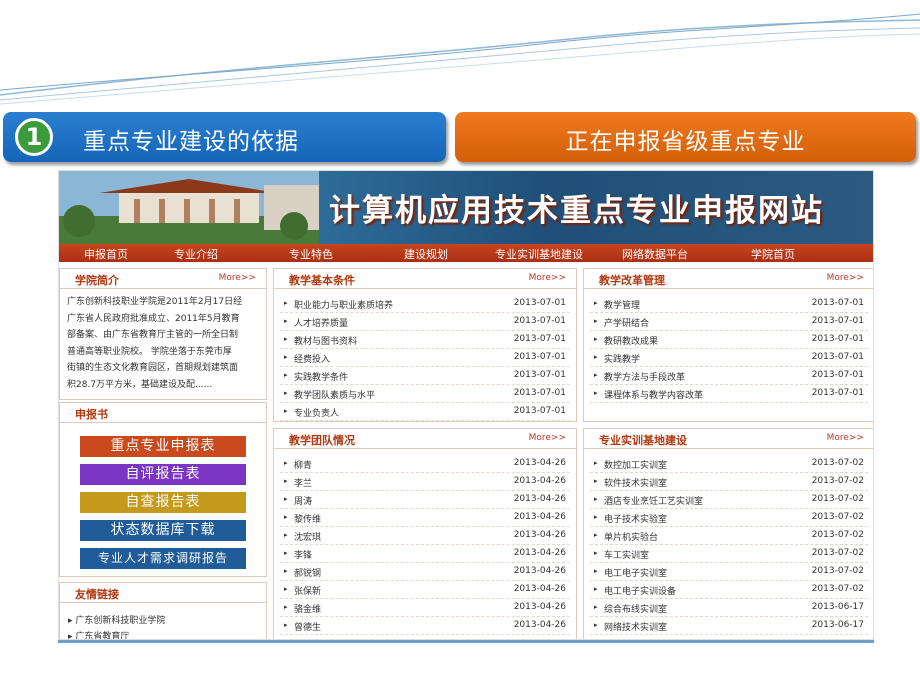 This screenshot has width=920, height=690. Describe the element at coordinates (631, 340) in the screenshot. I see `list-item-name: 教研教改成果` at that location.